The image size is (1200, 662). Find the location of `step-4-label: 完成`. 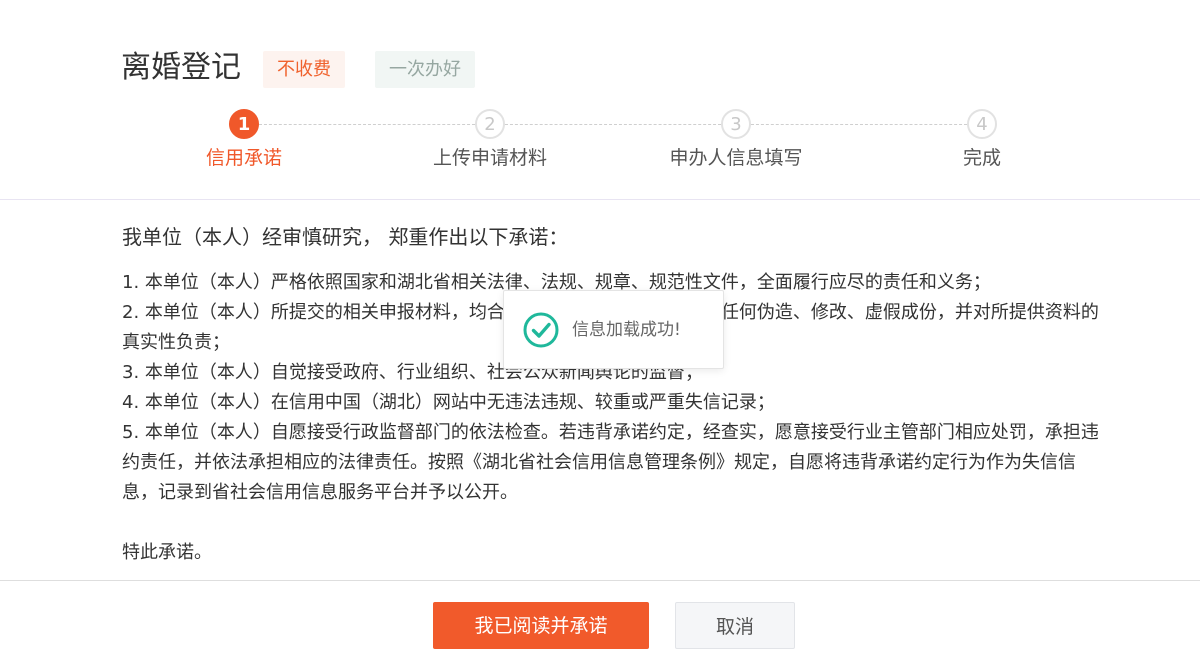

step-4-label: 完成 is located at coordinates (981, 158).